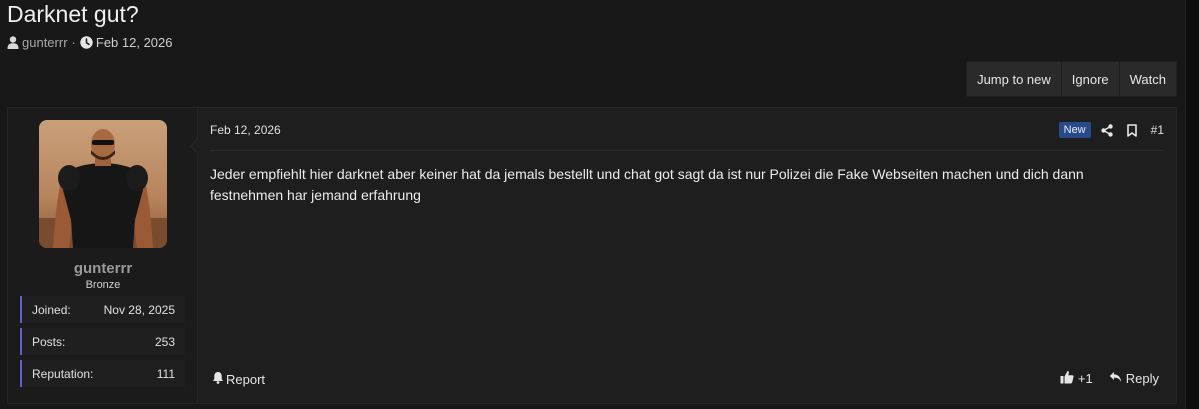 Image resolution: width=1199 pixels, height=409 pixels. Describe the element at coordinates (687, 150) in the screenshot. I see `post-divider` at that location.